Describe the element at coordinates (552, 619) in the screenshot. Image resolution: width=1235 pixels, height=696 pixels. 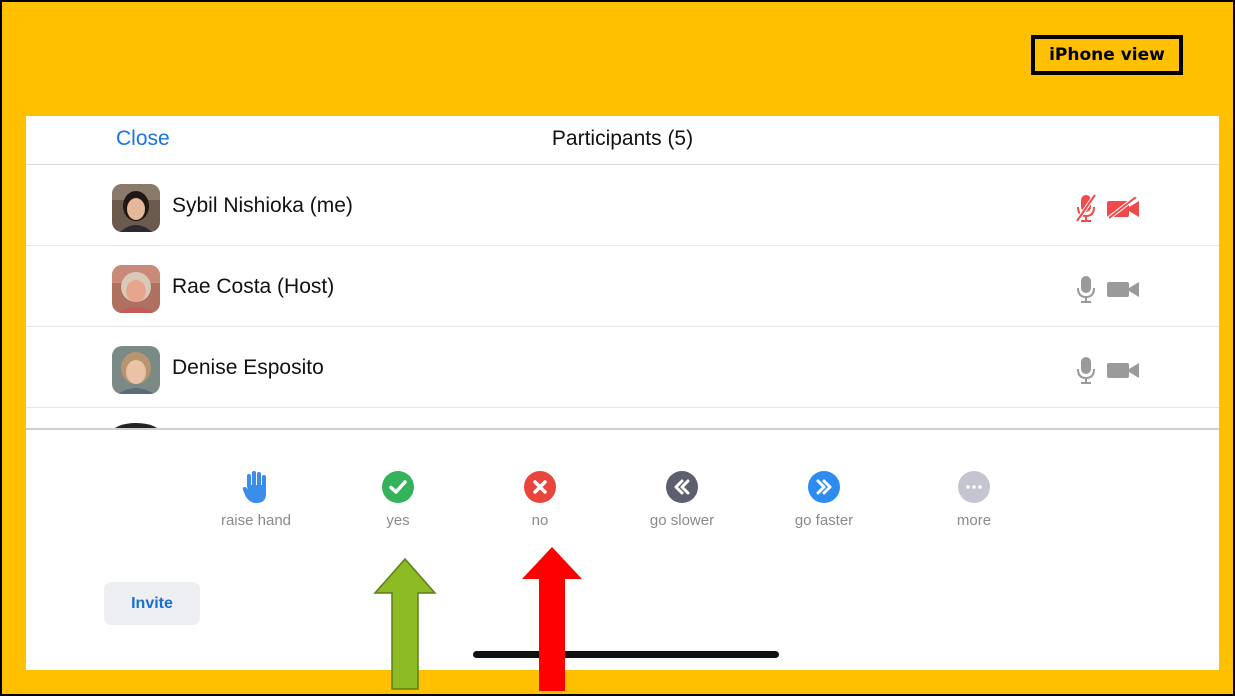
I see `red-arrow-annotation` at that location.